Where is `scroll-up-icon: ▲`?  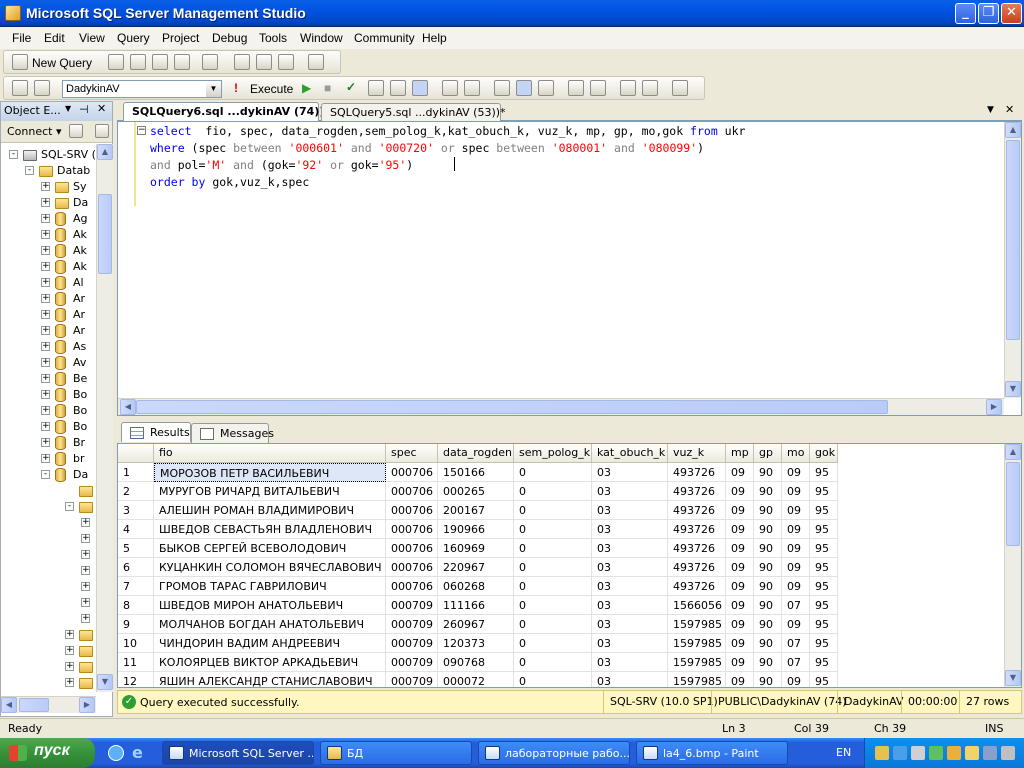
scroll-up-icon: ▲ is located at coordinates (1013, 130).